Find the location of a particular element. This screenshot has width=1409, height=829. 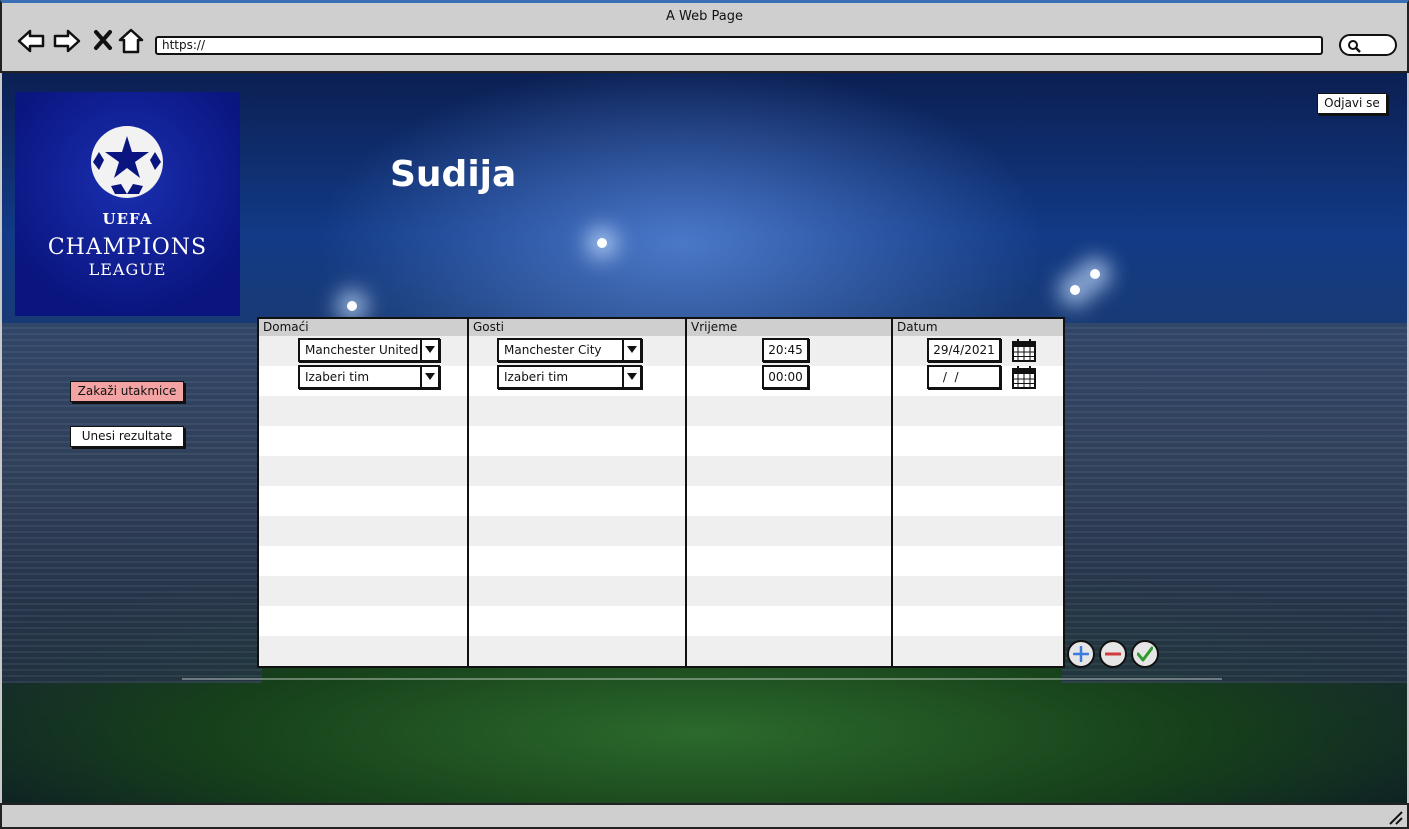

time-input: 00:00 is located at coordinates (785, 377).